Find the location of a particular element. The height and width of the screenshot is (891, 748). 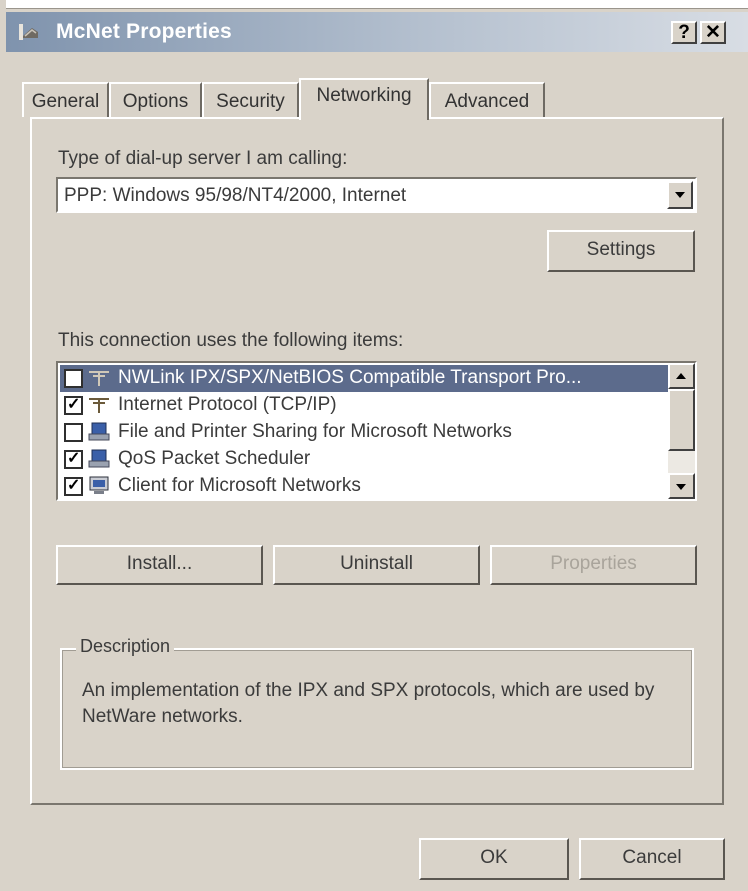

scroll-thumb is located at coordinates (681, 420).